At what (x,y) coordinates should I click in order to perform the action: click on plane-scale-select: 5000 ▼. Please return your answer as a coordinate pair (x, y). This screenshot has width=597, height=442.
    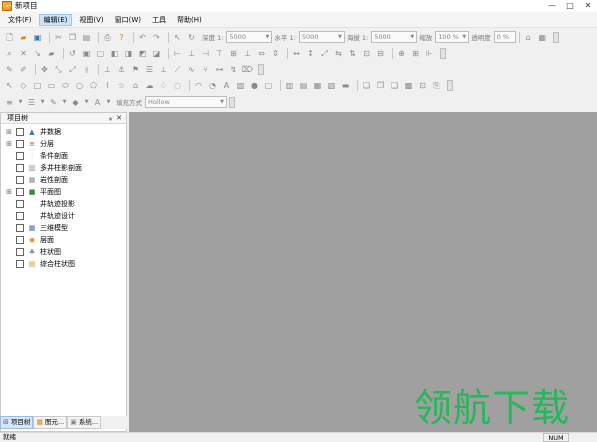
    Looking at the image, I should click on (394, 37).